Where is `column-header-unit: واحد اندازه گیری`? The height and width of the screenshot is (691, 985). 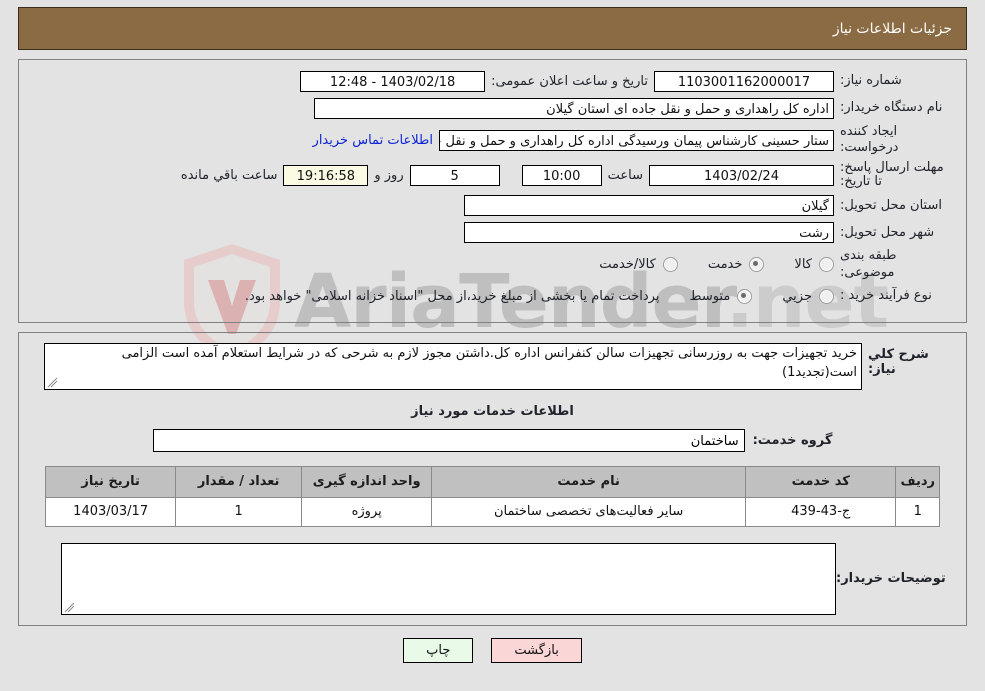
column-header-unit: واحد اندازه گیری is located at coordinates (367, 481).